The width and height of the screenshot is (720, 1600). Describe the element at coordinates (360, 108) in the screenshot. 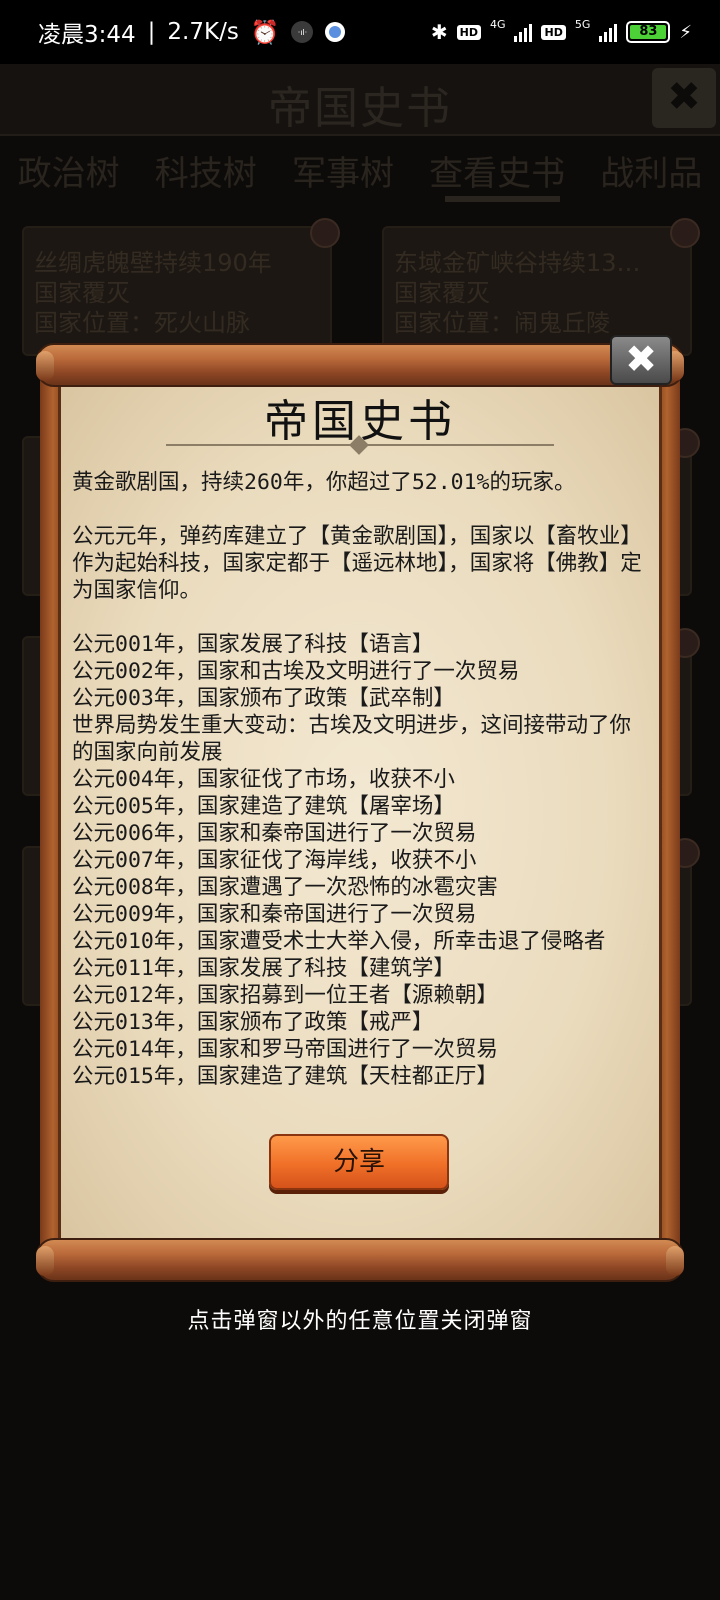

I see `background-title: 帝国史书` at that location.